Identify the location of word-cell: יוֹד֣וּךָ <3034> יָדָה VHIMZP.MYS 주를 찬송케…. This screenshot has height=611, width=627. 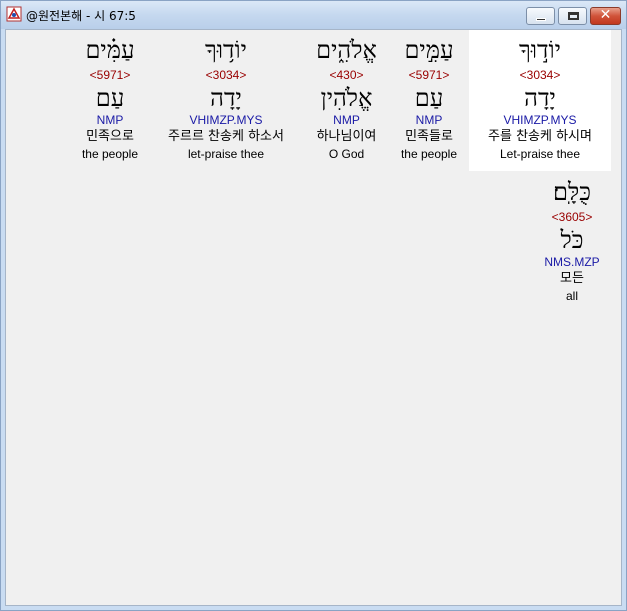
(540, 100).